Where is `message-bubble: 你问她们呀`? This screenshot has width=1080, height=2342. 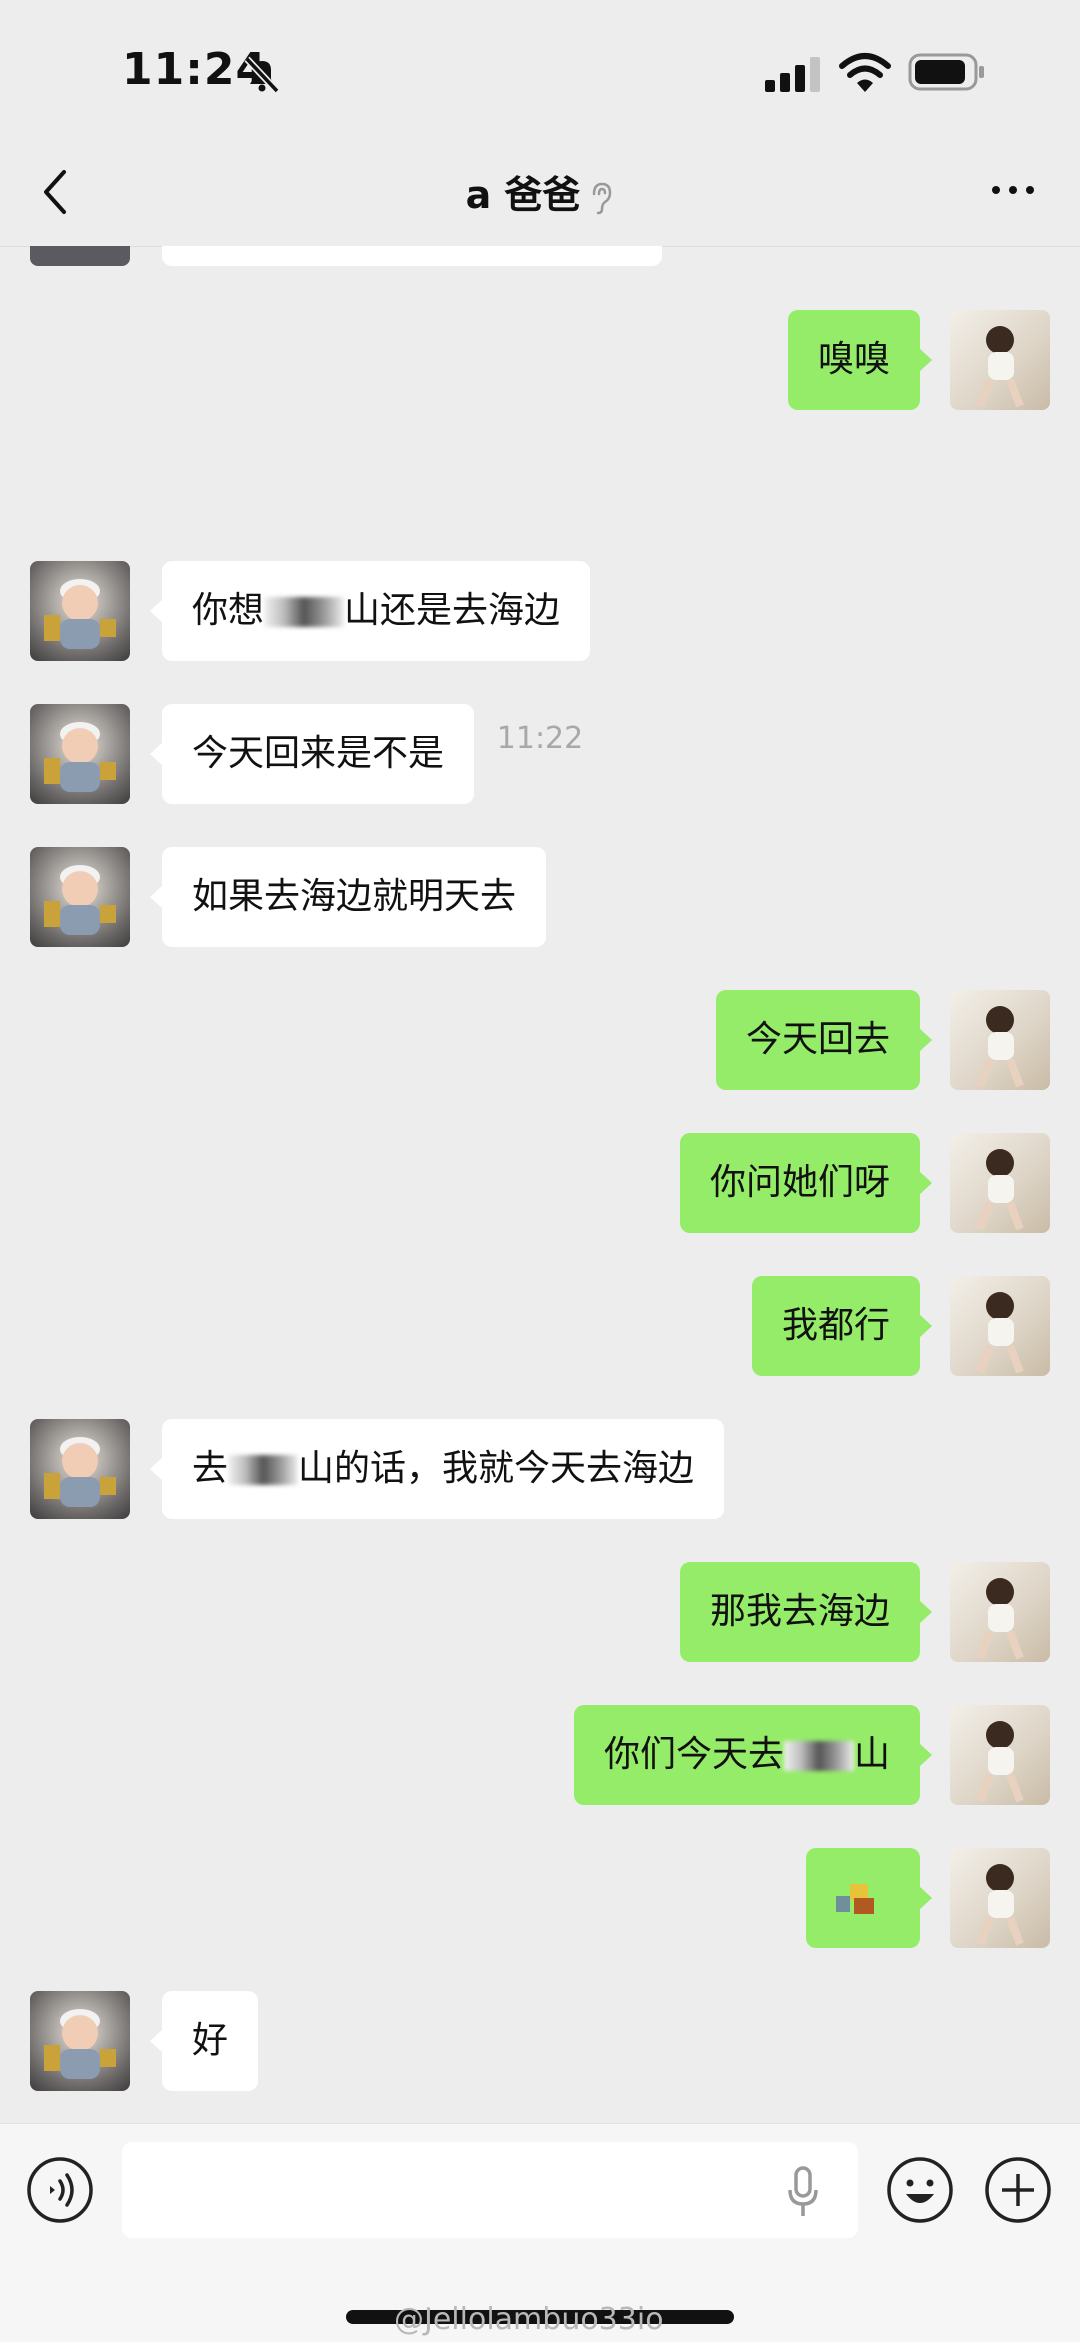 message-bubble: 你问她们呀 is located at coordinates (806, 1183).